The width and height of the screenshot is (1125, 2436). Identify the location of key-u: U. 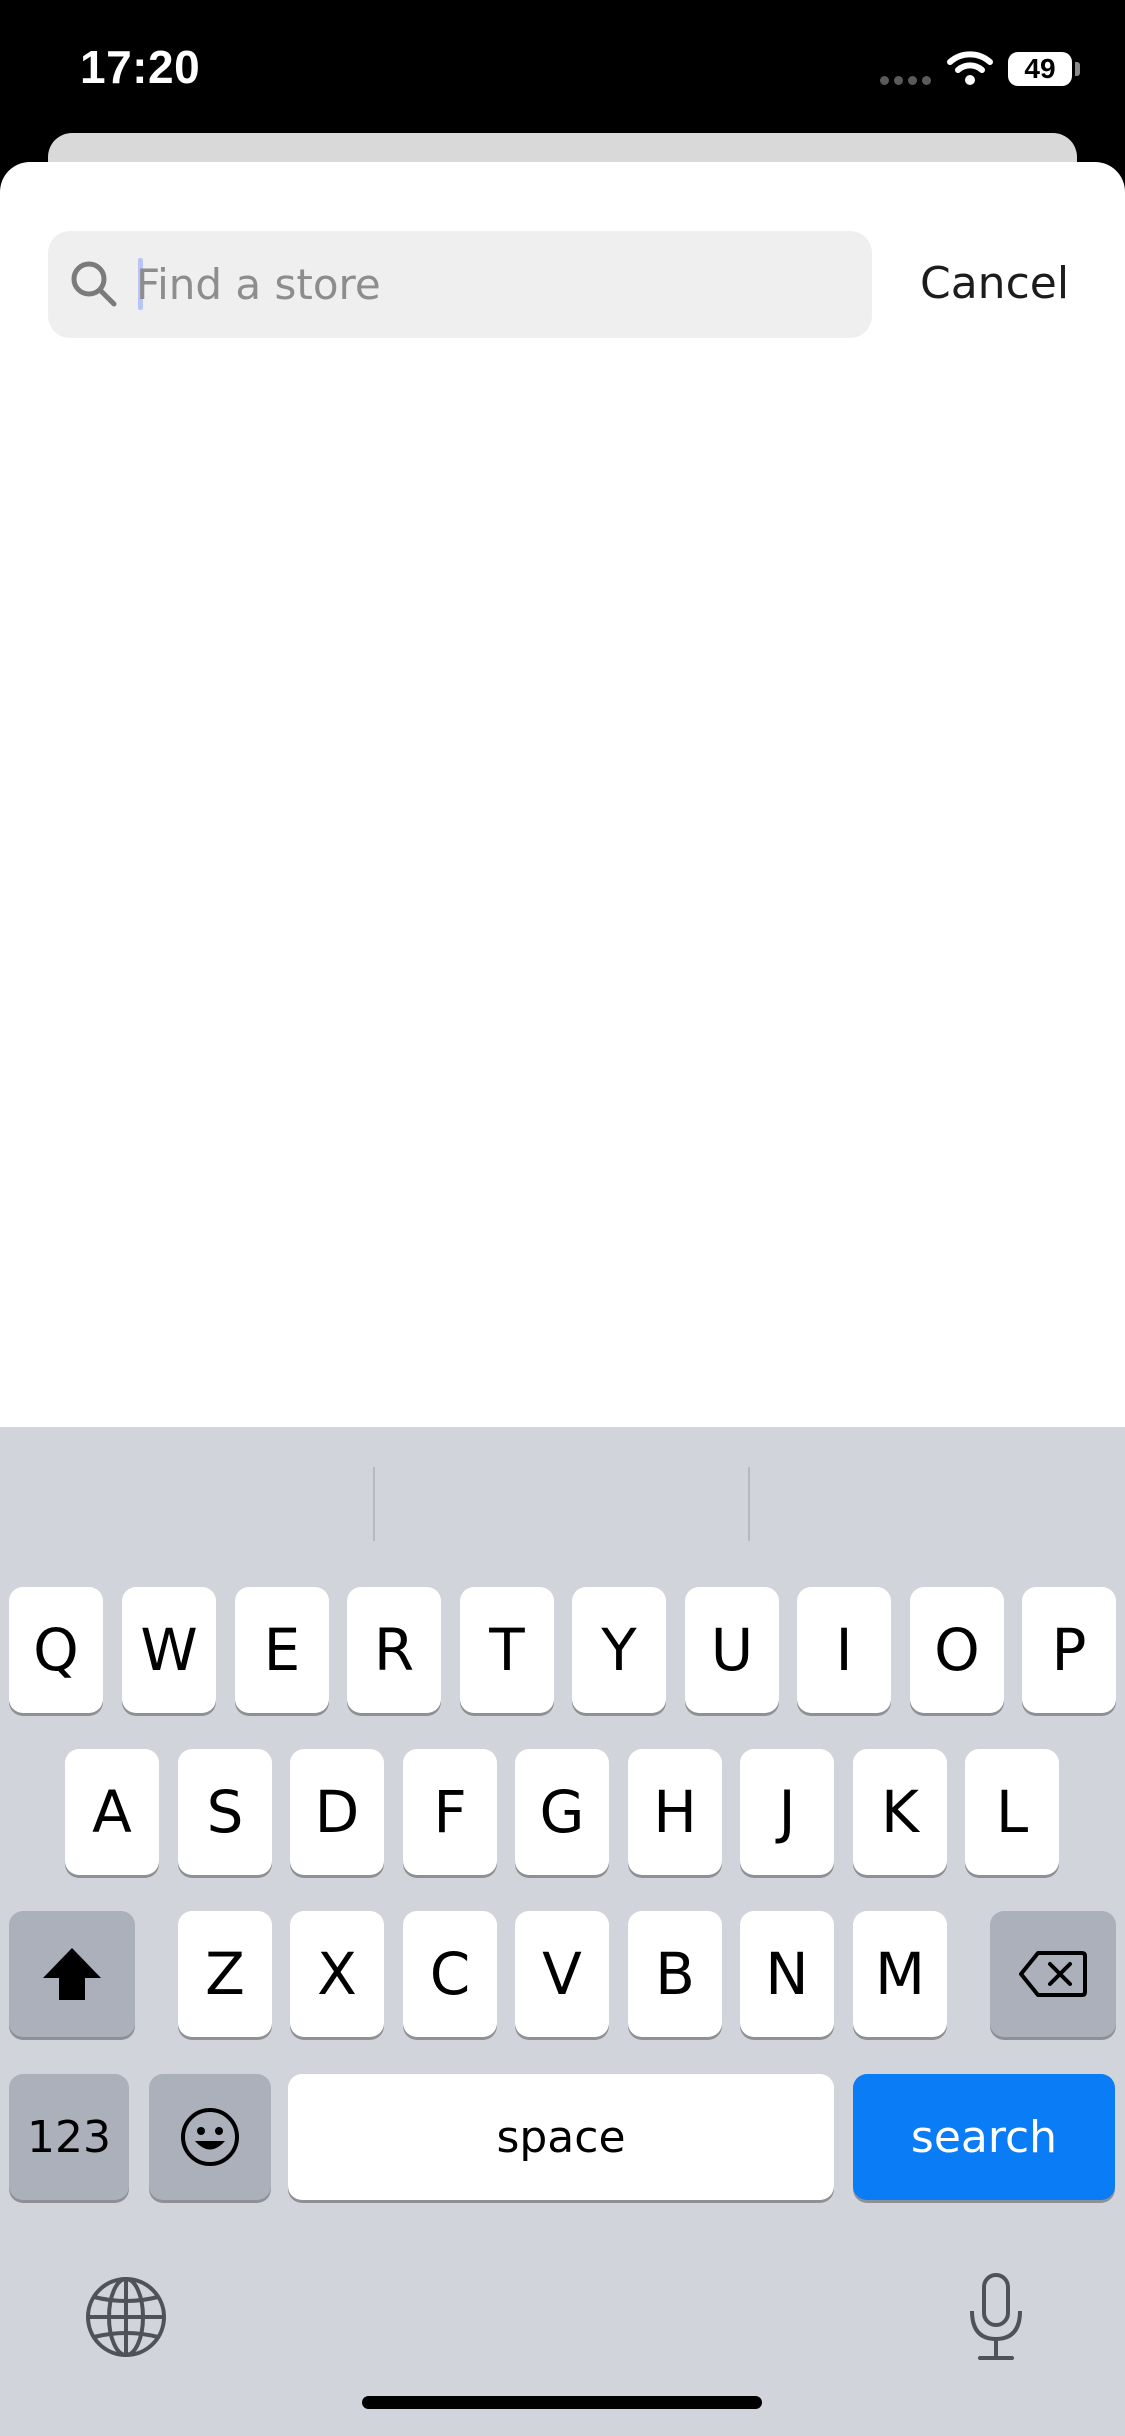
(732, 1650).